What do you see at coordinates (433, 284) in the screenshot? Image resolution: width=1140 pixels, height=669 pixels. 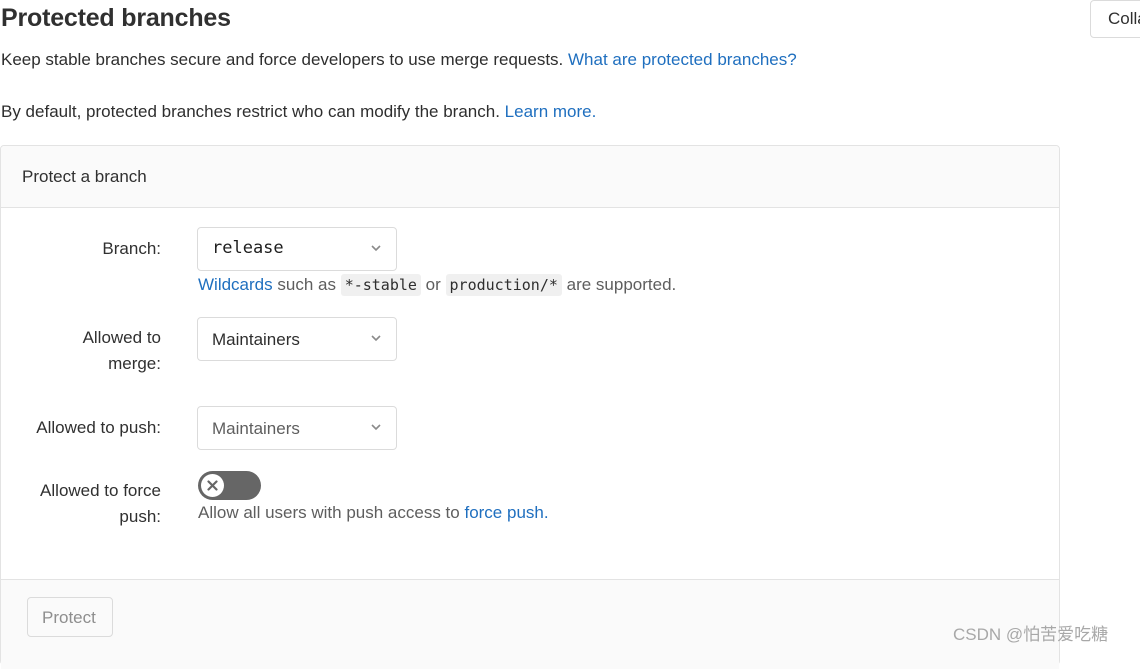 I see `branch-help-text-2: or` at bounding box center [433, 284].